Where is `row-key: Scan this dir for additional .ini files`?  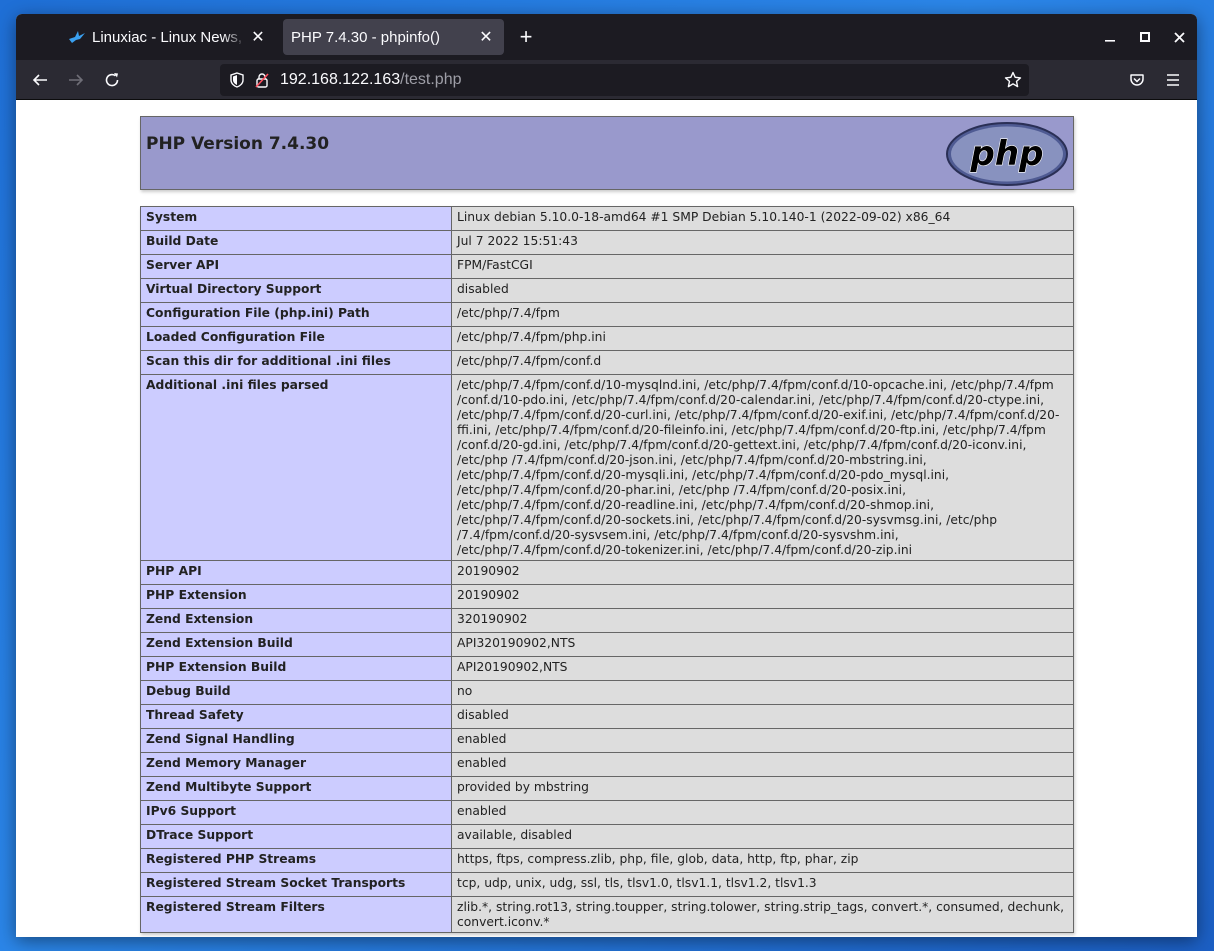
row-key: Scan this dir for additional .ini files is located at coordinates (296, 362).